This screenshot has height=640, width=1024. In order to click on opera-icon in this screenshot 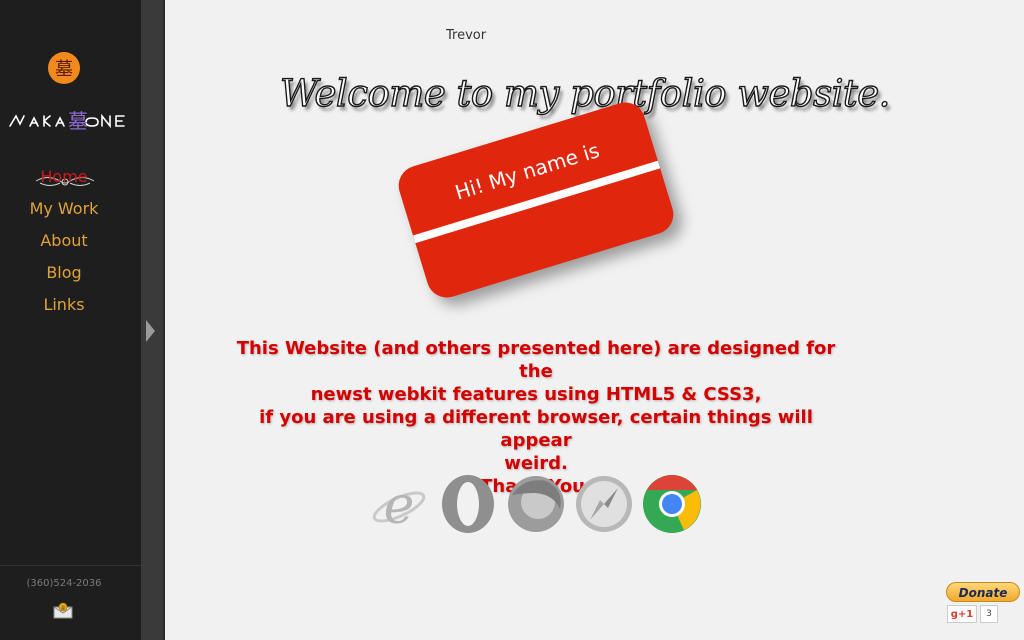, I will do `click(468, 504)`.